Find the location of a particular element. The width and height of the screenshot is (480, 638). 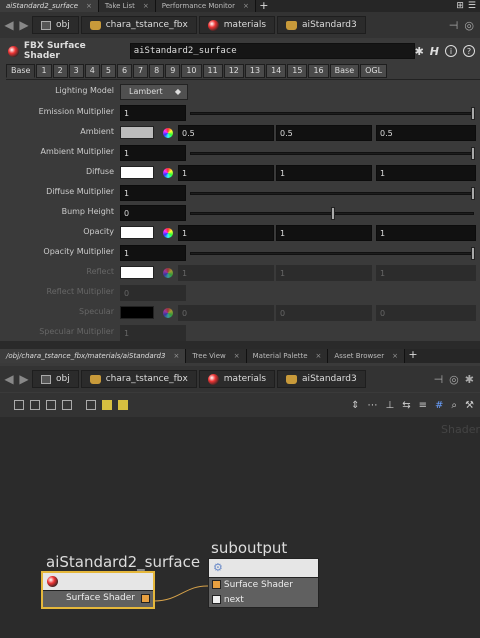

tab-tree-view: Tree View × is located at coordinates (216, 356).